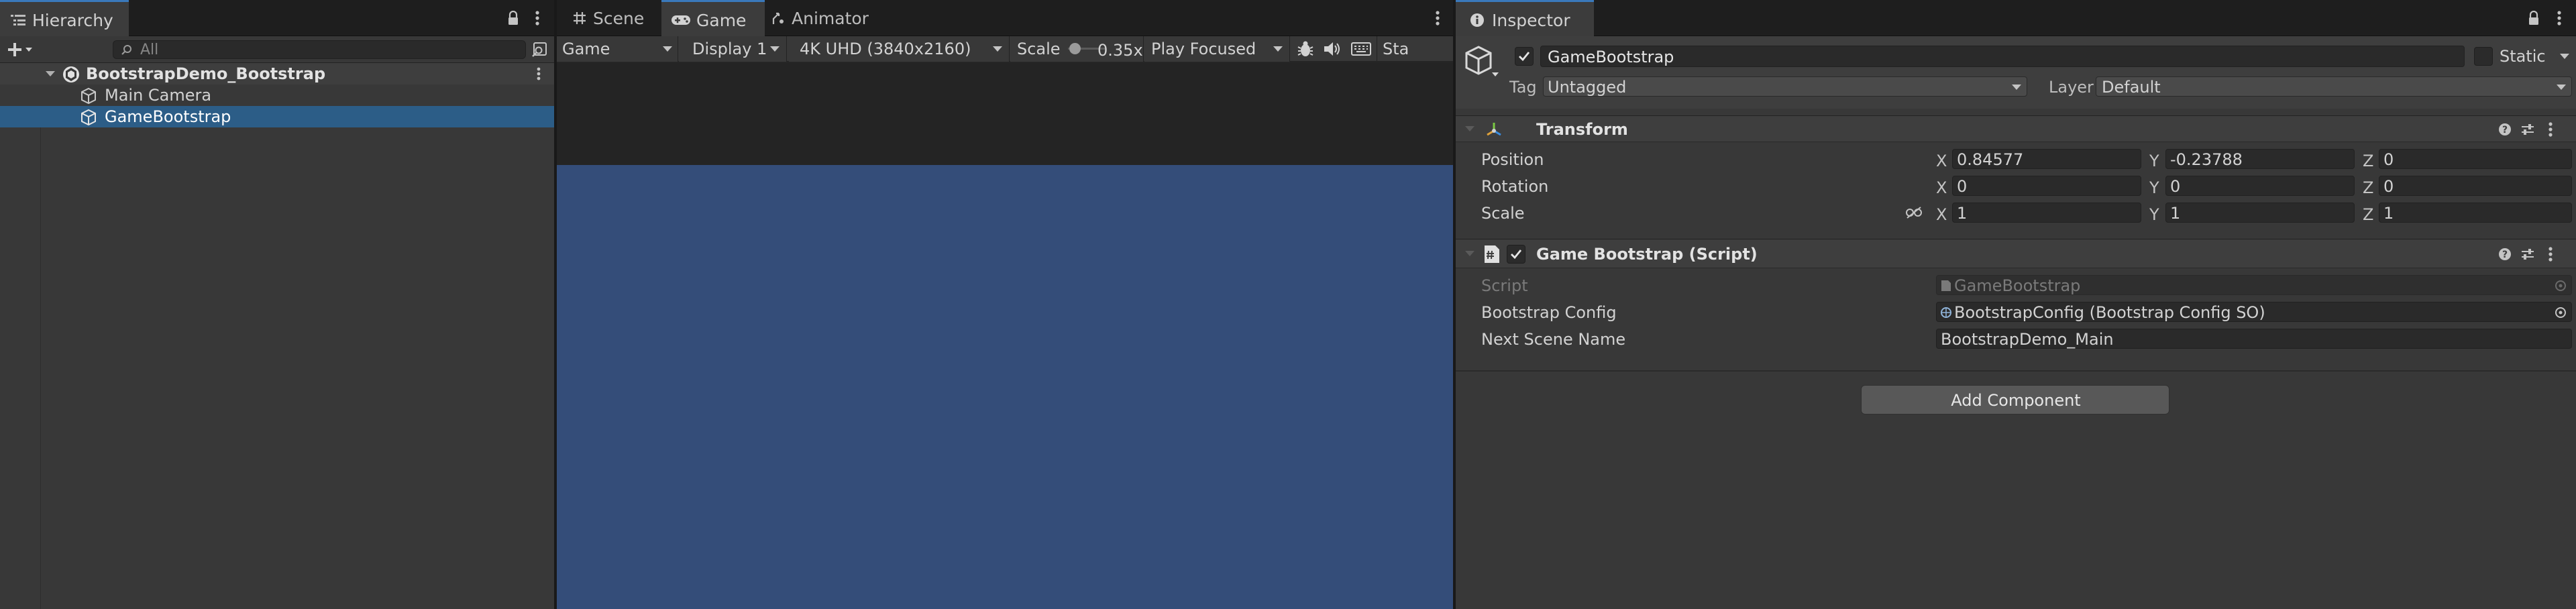  Describe the element at coordinates (2109, 312) in the screenshot. I see `bootstrap-config-value: BootstrapConfig (Bootstrap Config SO)` at that location.